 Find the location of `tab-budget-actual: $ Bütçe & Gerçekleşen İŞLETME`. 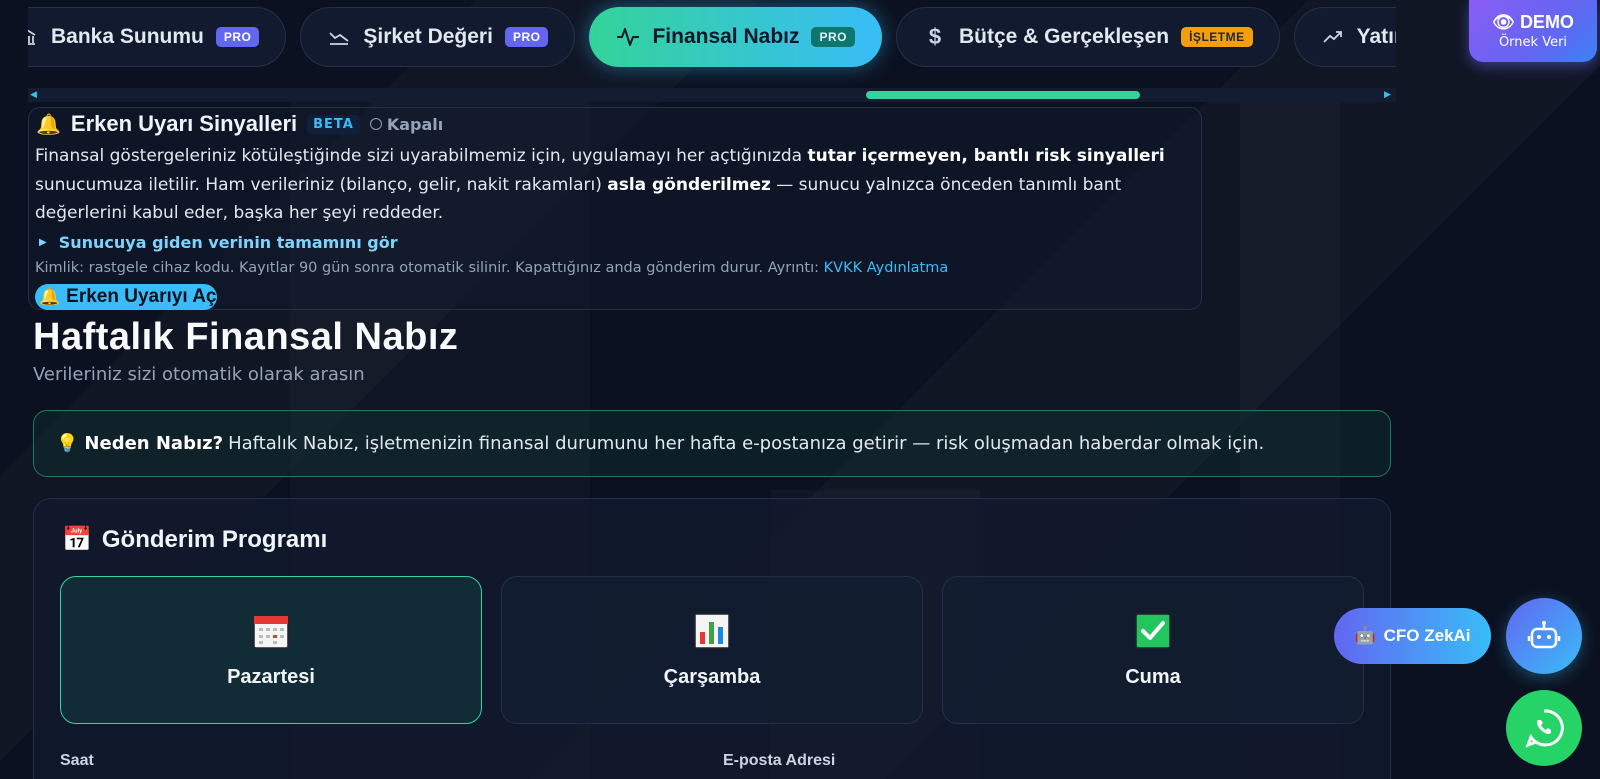

tab-budget-actual: $ Bütçe & Gerçekleşen İŞLETME is located at coordinates (1088, 37).